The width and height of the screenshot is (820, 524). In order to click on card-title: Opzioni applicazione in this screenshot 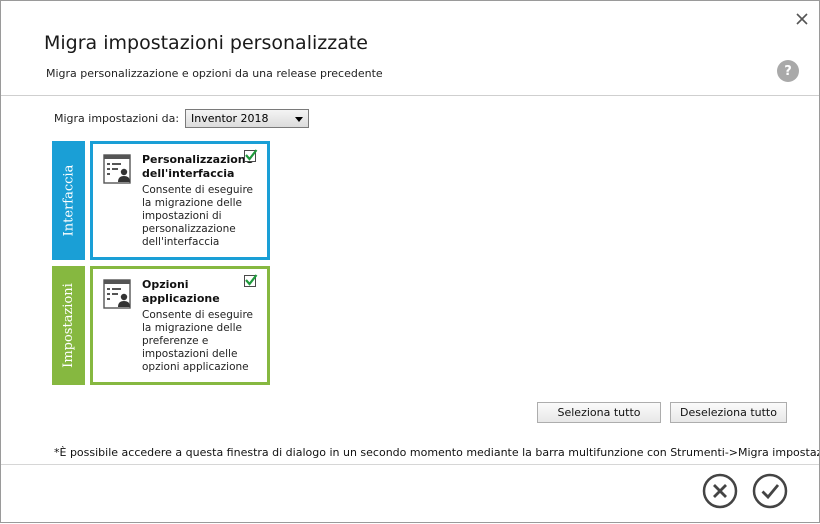, I will do `click(181, 291)`.